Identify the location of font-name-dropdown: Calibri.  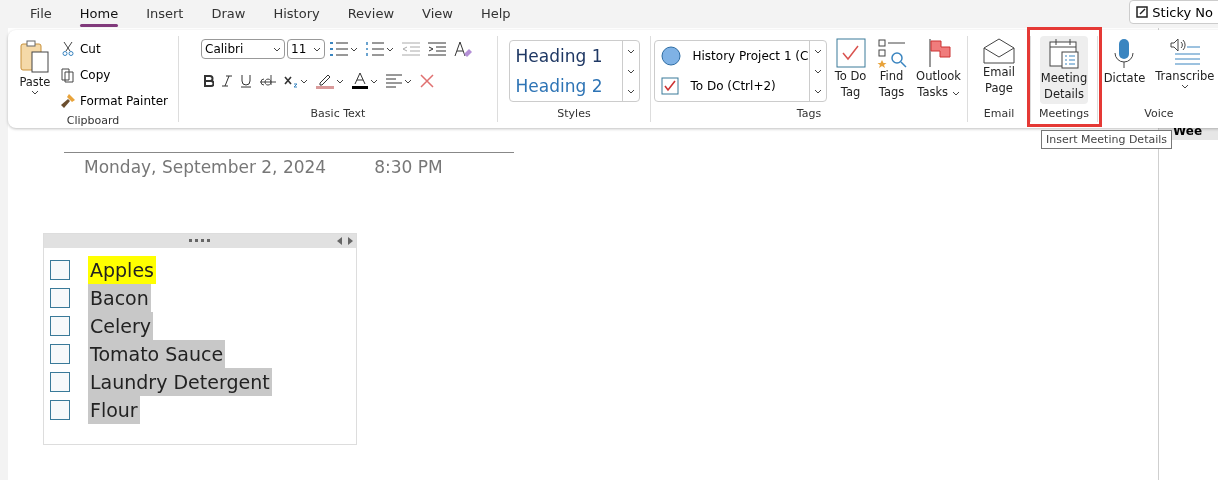
(243, 49).